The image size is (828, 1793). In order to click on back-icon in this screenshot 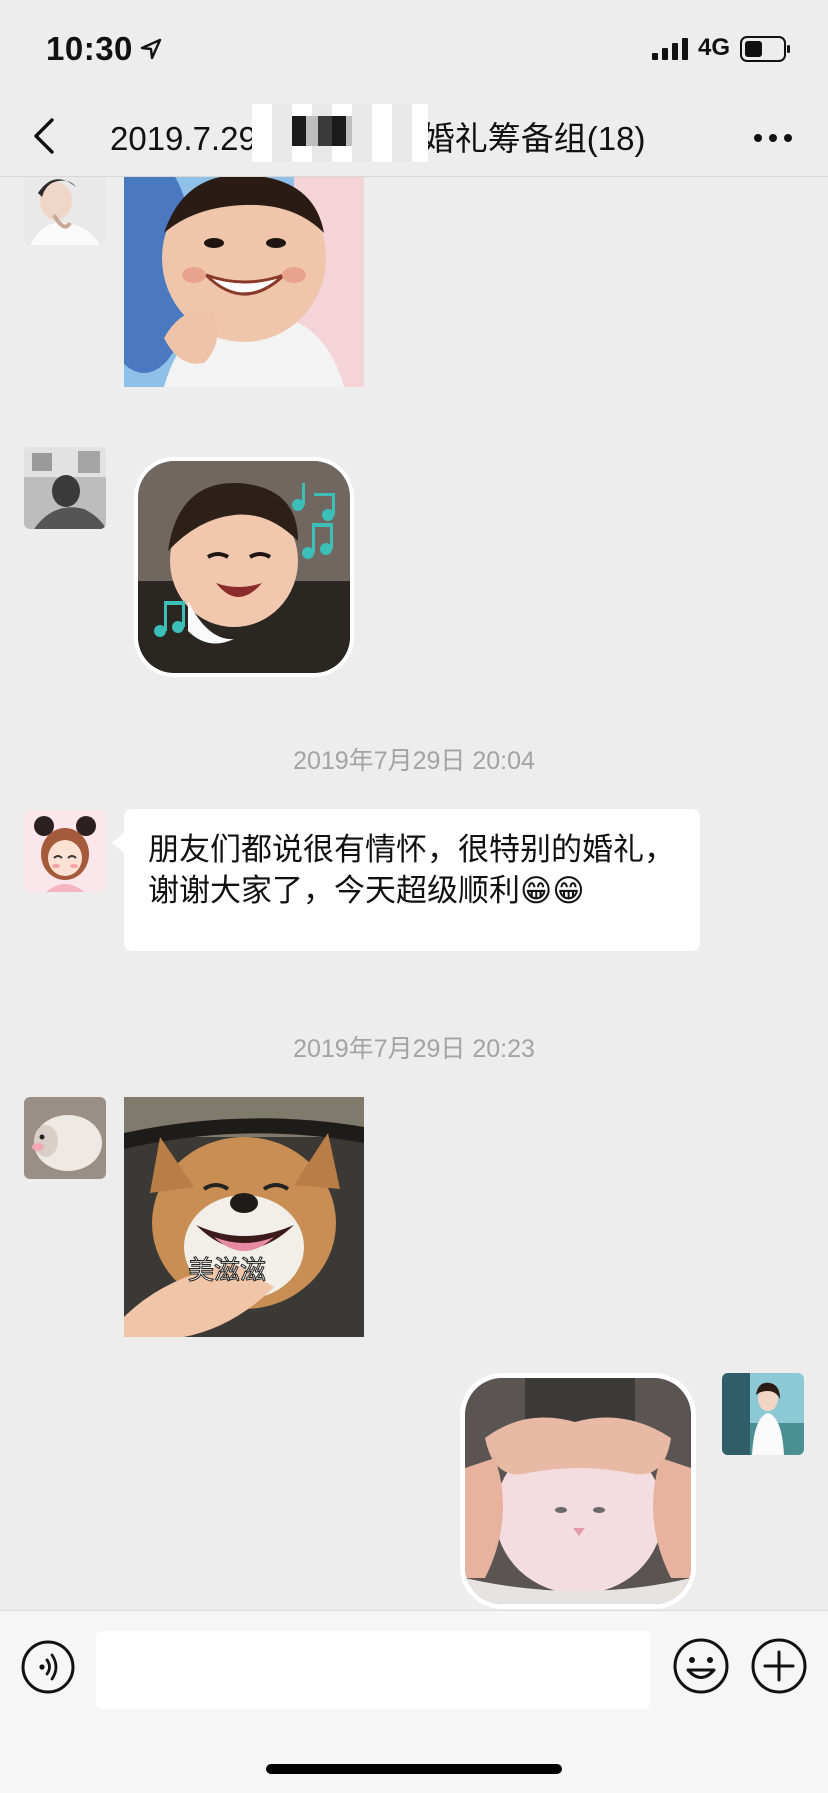, I will do `click(46, 136)`.